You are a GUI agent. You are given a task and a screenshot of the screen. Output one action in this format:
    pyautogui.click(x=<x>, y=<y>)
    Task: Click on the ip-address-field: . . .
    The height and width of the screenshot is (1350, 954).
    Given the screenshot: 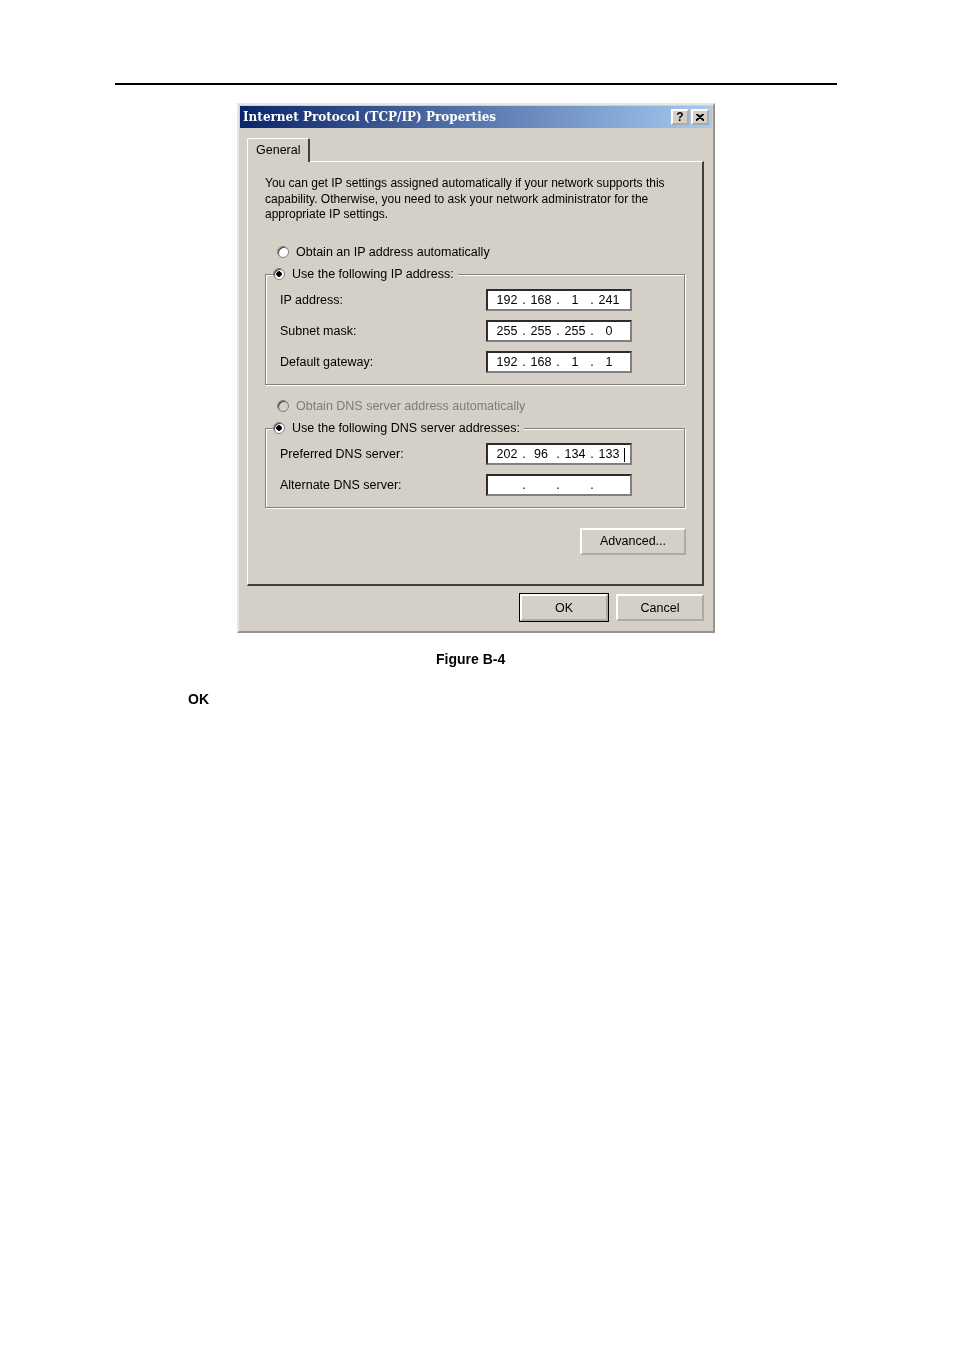 What is the action you would take?
    pyautogui.click(x=559, y=485)
    